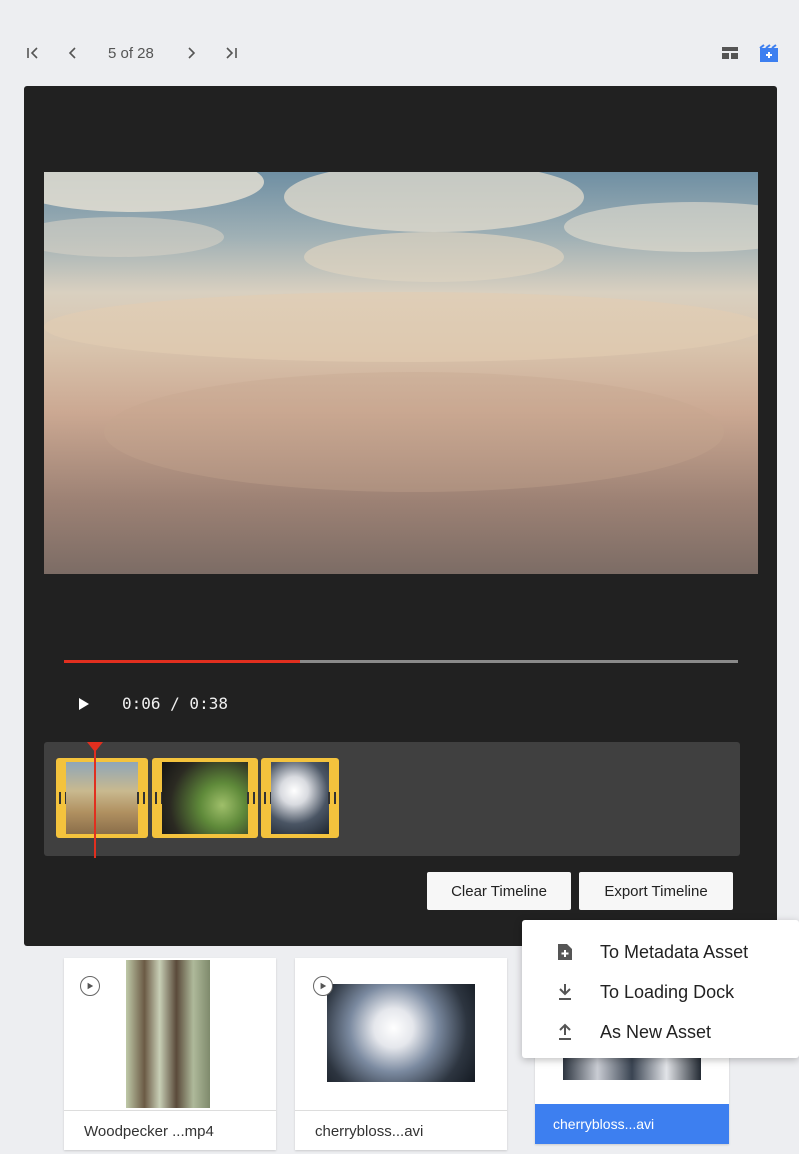  I want to click on view-switcher, so click(749, 53).